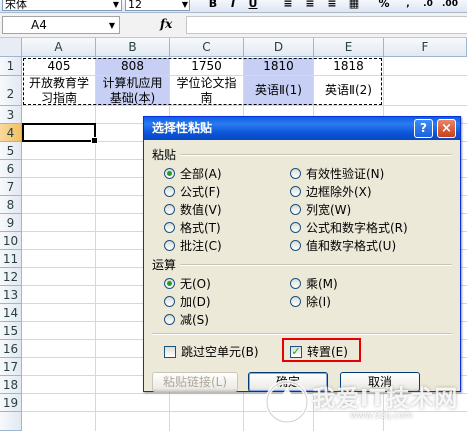  I want to click on operation-multiply-radio: 乘(M), so click(314, 283).